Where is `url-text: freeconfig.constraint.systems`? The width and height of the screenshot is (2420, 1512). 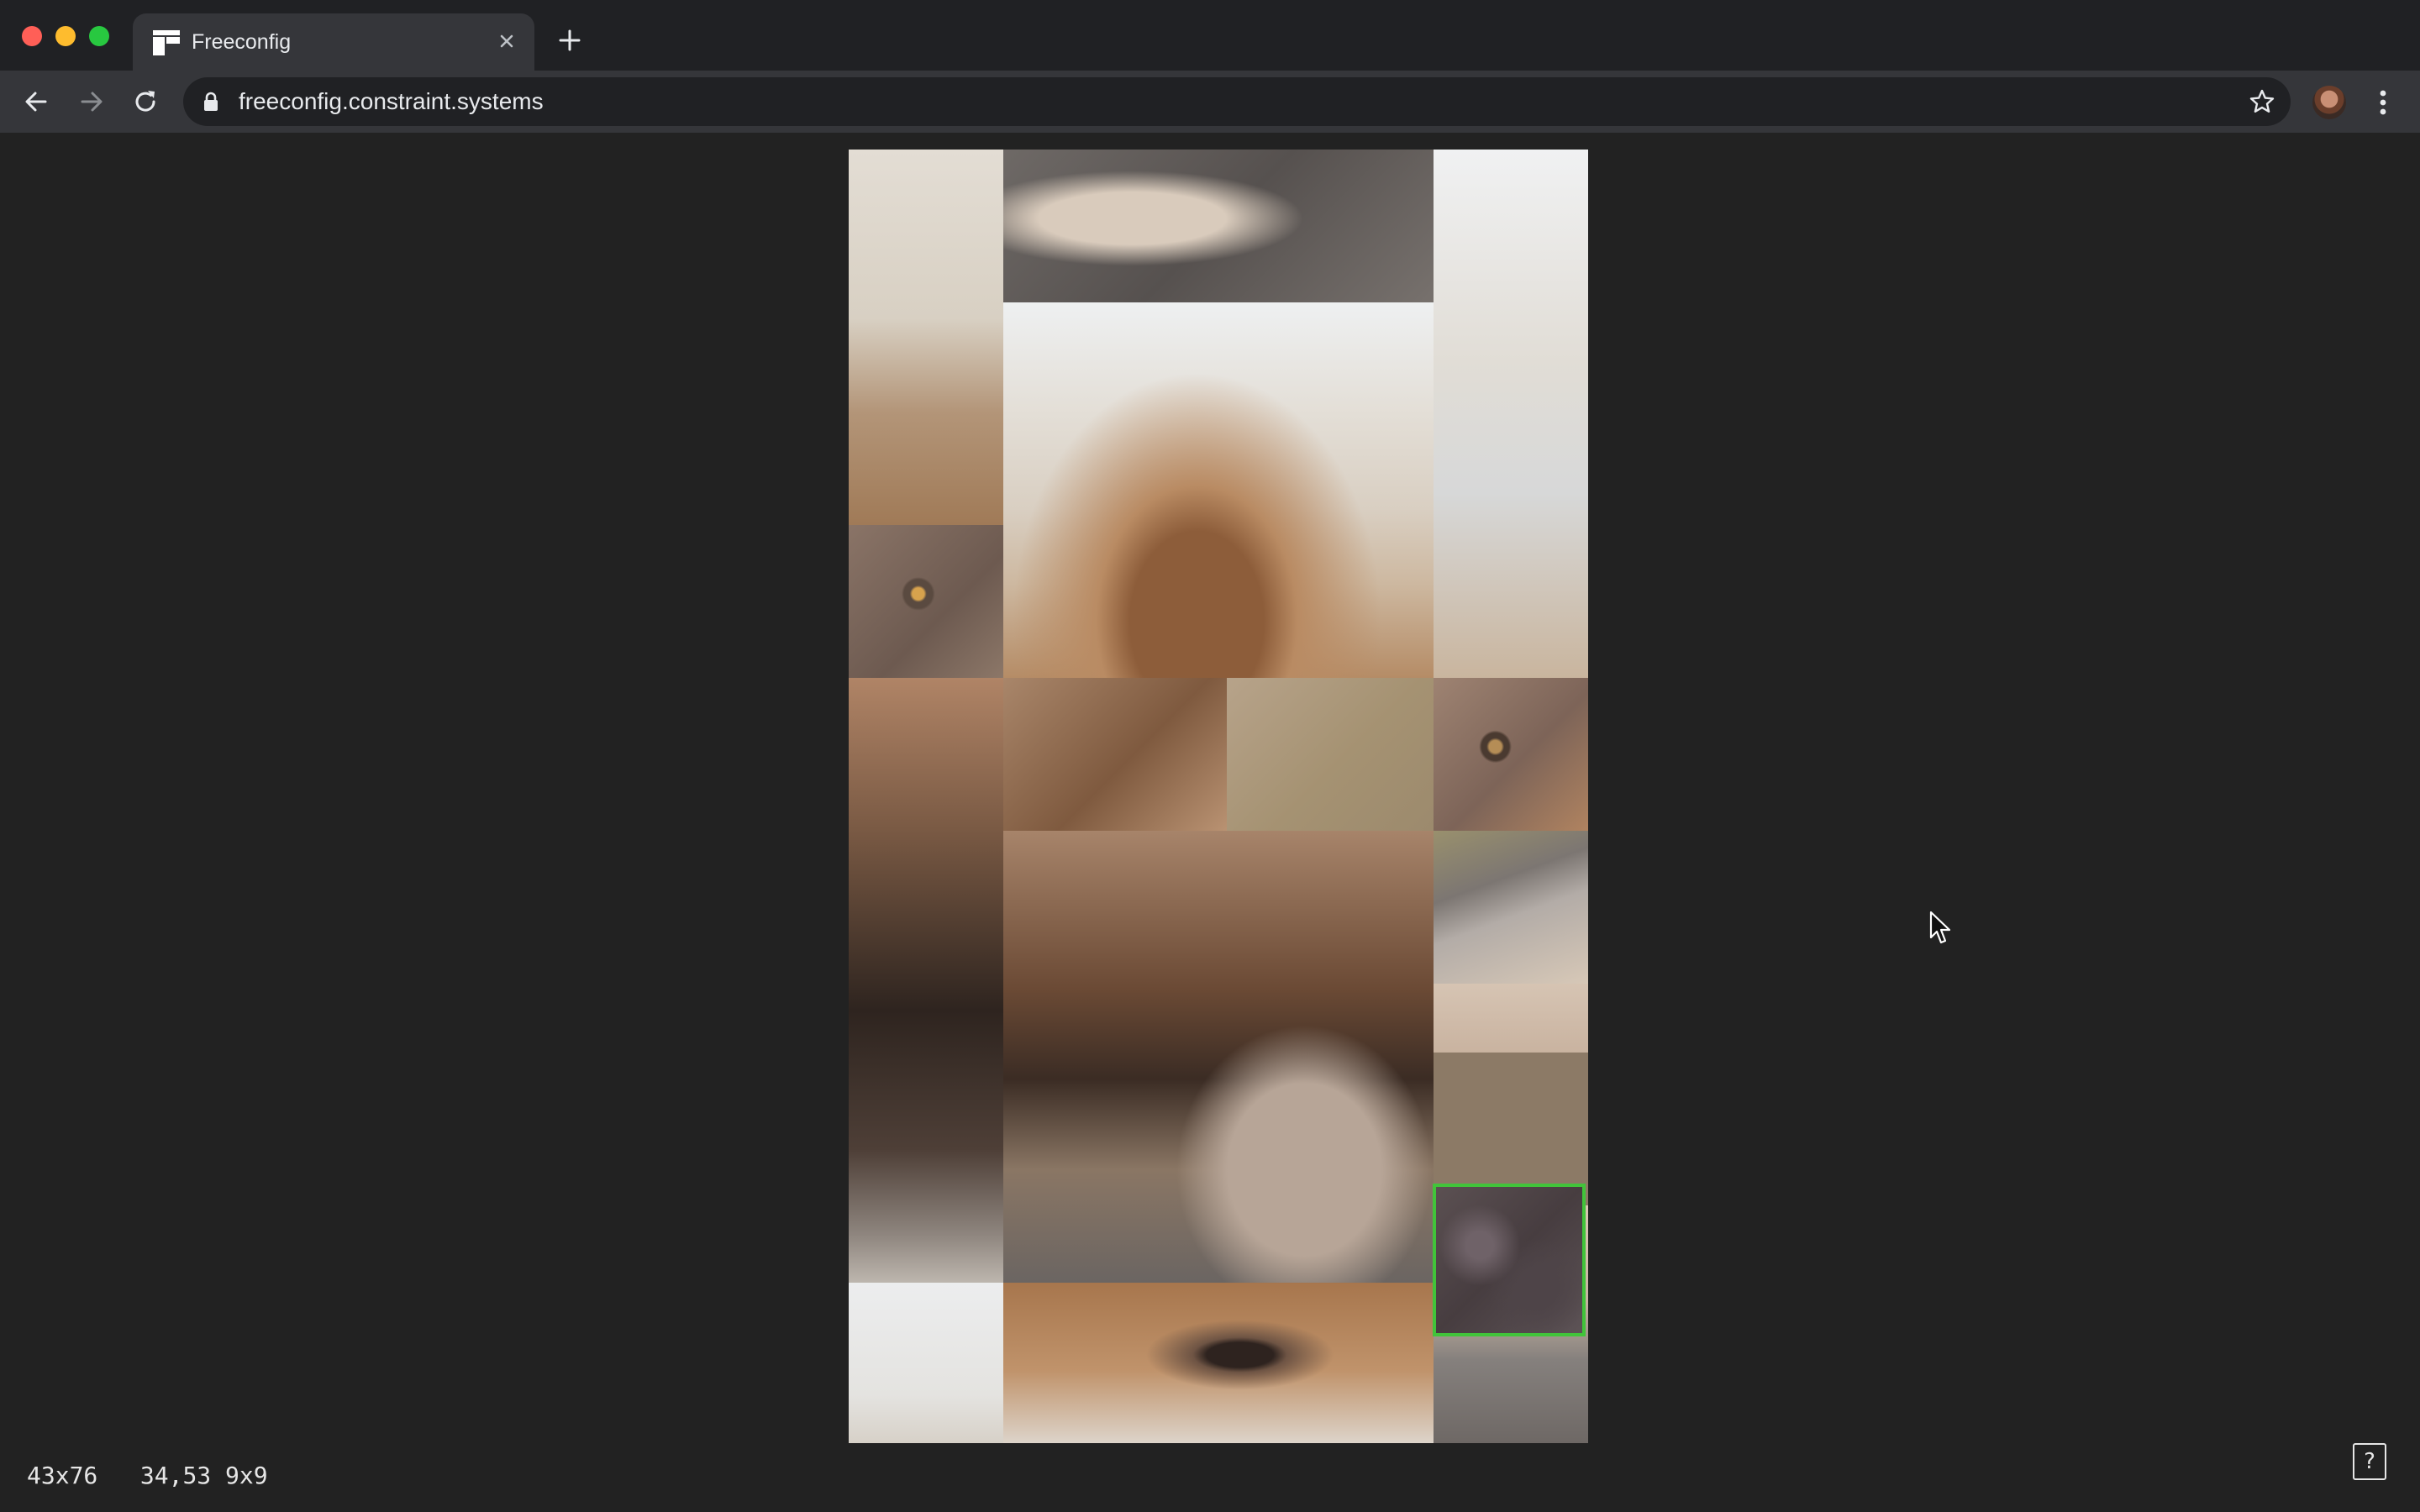
url-text: freeconfig.constraint.systems is located at coordinates (391, 101).